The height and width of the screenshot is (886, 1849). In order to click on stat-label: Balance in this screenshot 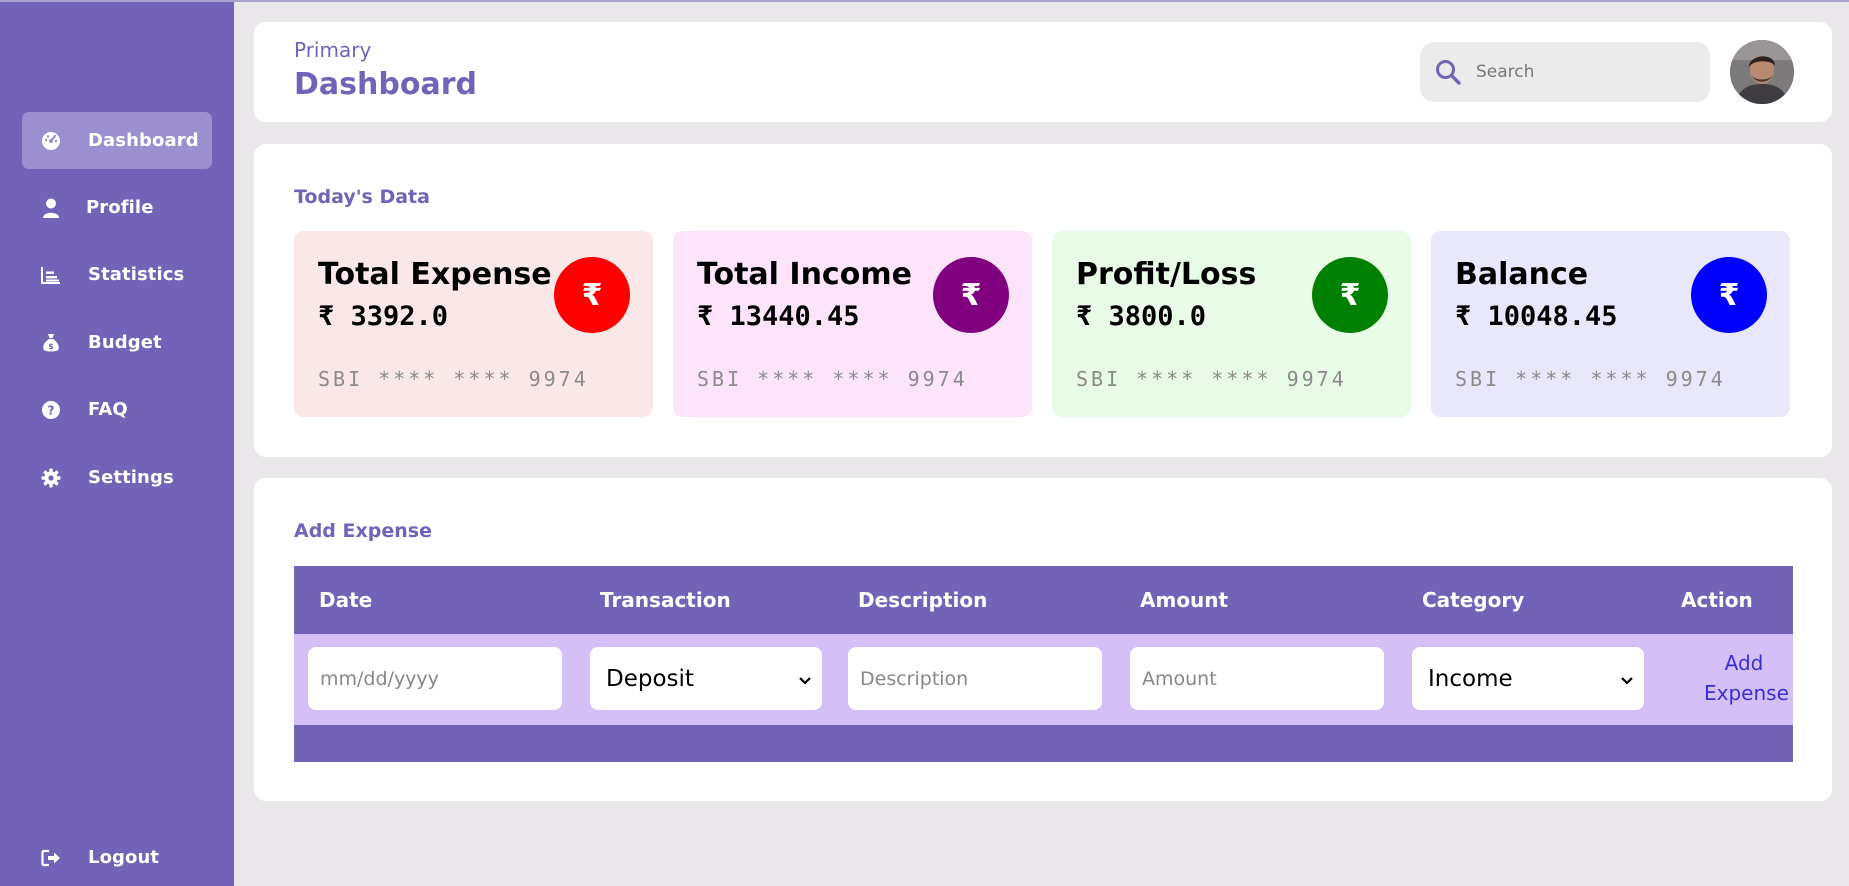, I will do `click(1522, 274)`.